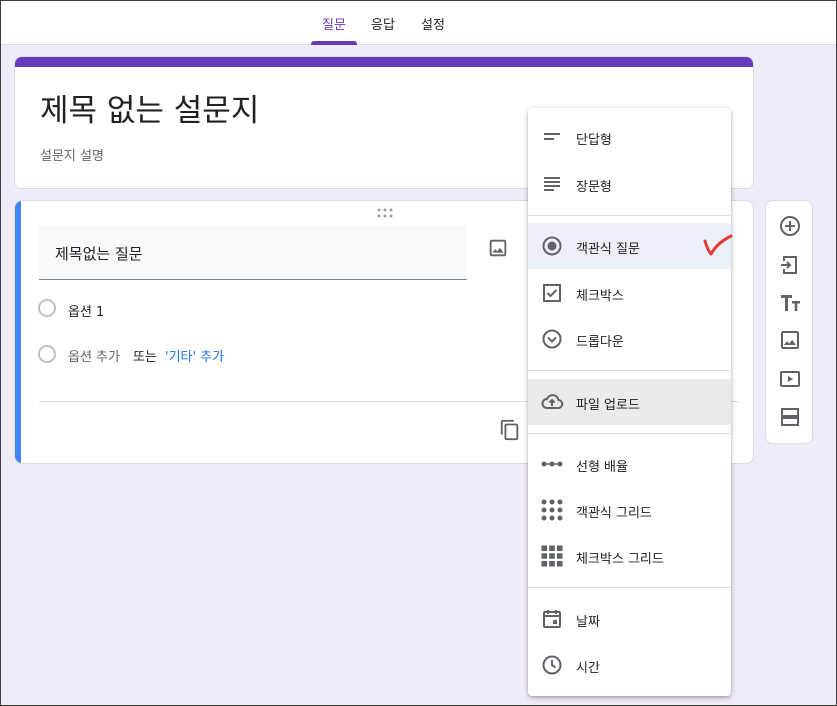 The width and height of the screenshot is (837, 706). Describe the element at coordinates (790, 226) in the screenshot. I see `add-question-icon` at that location.